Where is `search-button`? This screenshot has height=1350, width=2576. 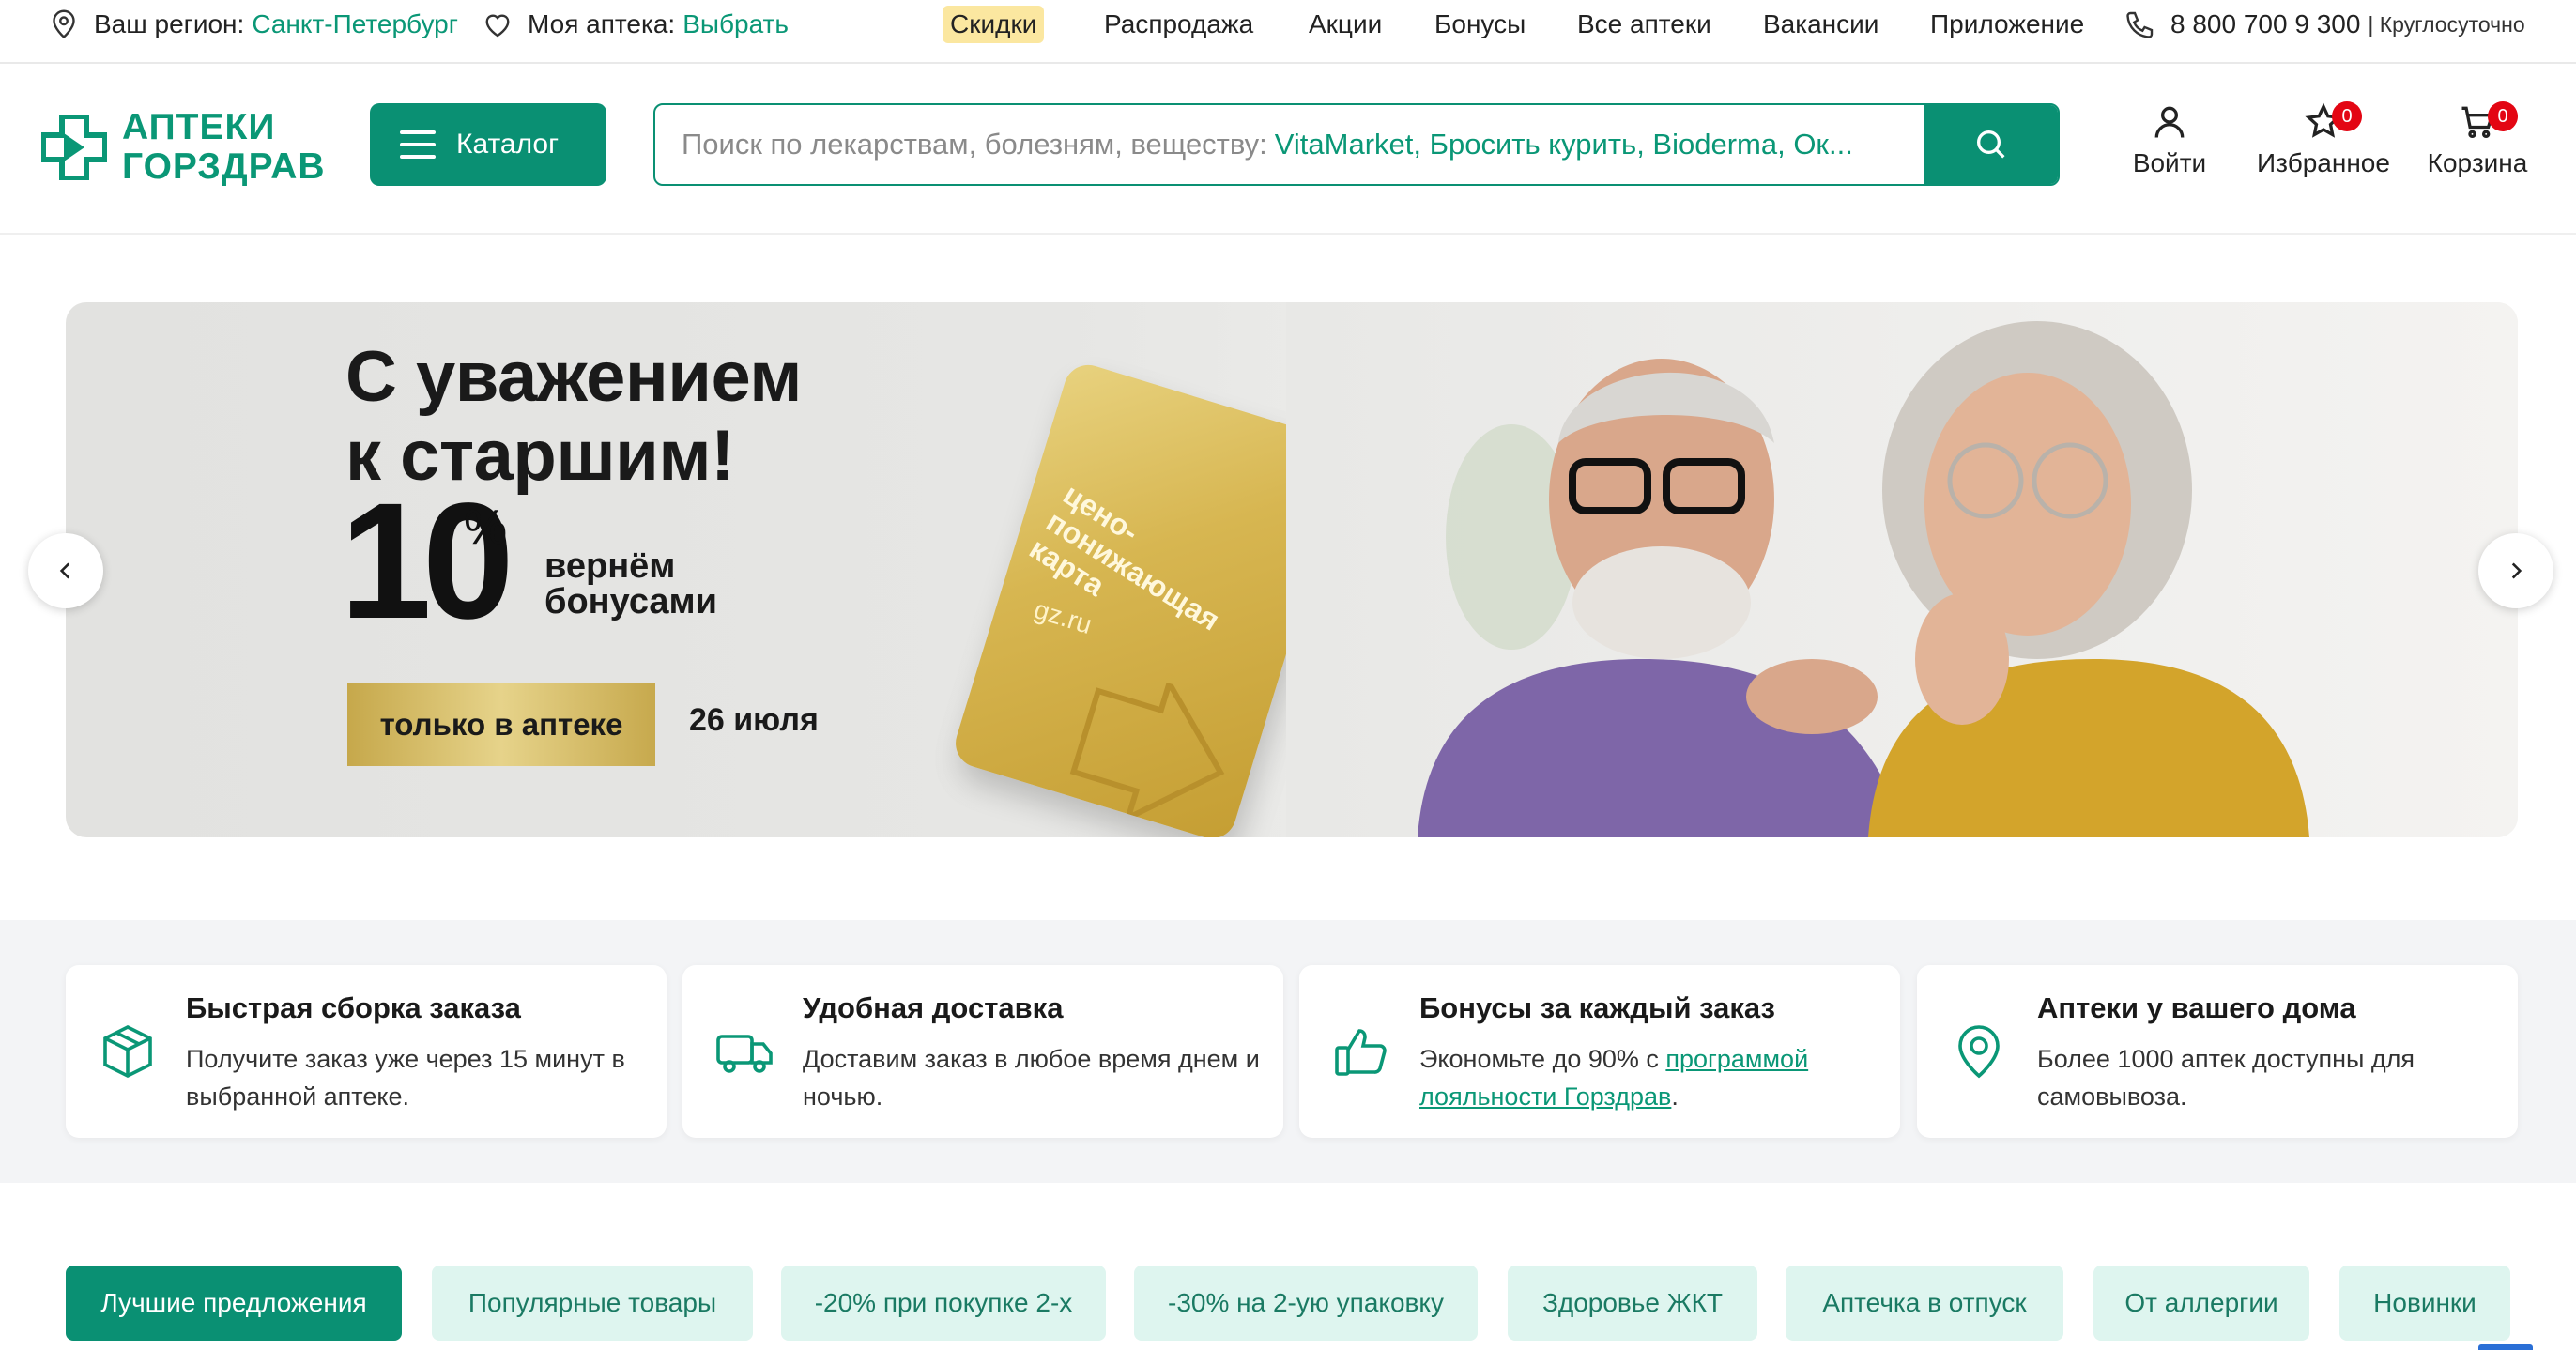 search-button is located at coordinates (1991, 144).